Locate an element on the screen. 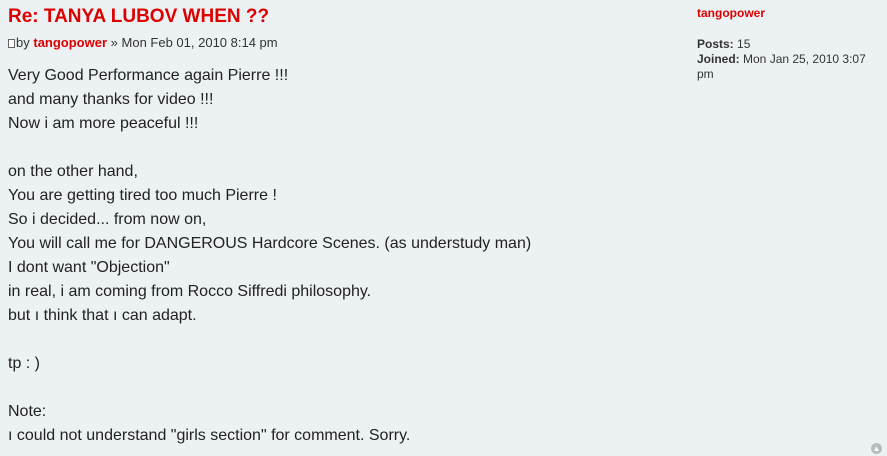 Image resolution: width=887 pixels, height=456 pixels. post-meta: by tangopower » Mon Feb 01, 2010 8:14 pm is located at coordinates (143, 42).